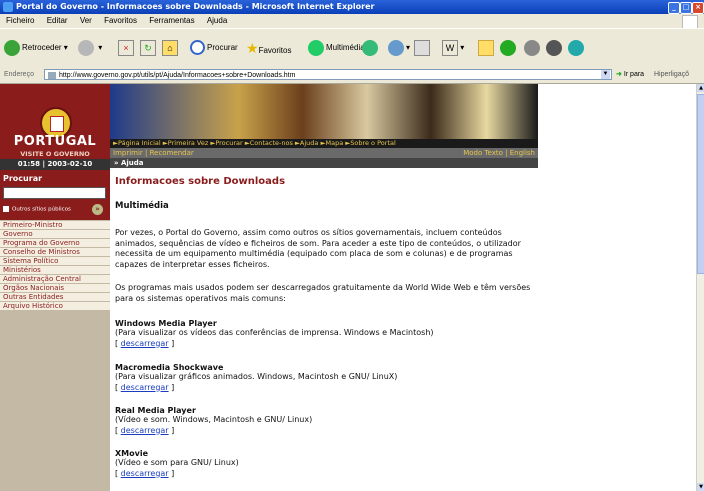  I want to click on menu-ver: Ver, so click(86, 20).